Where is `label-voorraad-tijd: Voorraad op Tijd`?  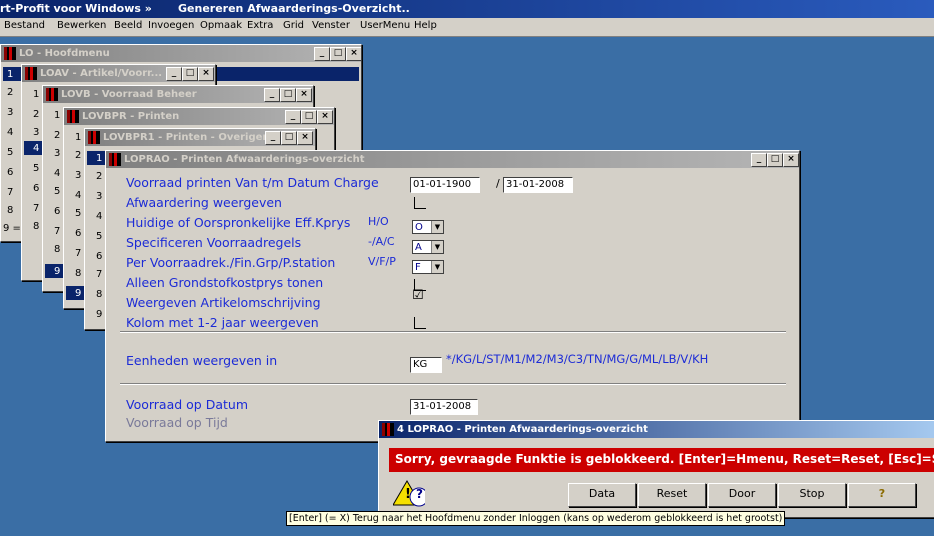
label-voorraad-tijd: Voorraad op Tijd is located at coordinates (177, 422).